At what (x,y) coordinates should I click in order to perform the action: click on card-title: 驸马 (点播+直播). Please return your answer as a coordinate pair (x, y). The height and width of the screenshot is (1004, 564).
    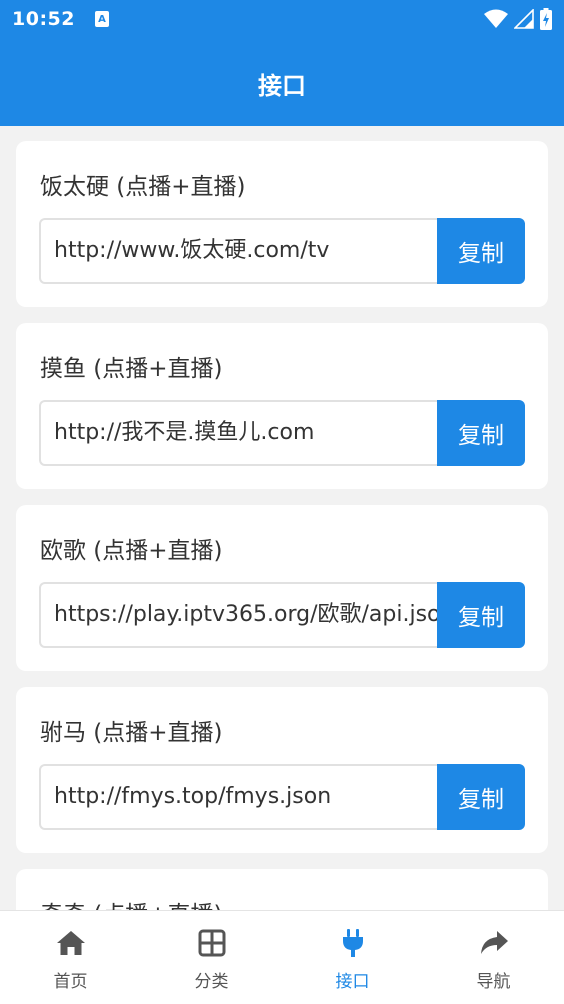
    Looking at the image, I should click on (131, 733).